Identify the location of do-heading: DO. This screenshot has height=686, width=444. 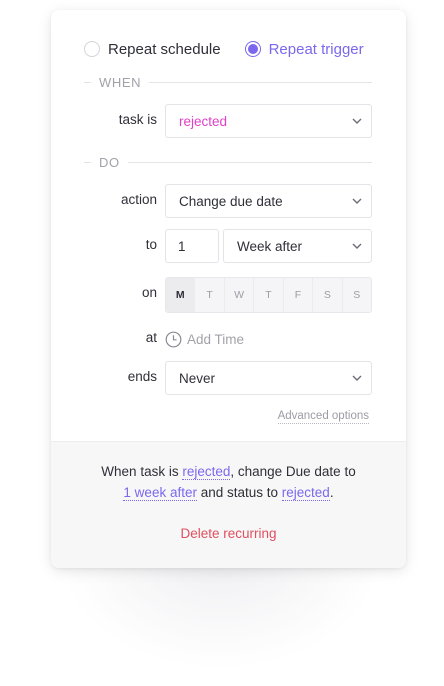
(109, 162).